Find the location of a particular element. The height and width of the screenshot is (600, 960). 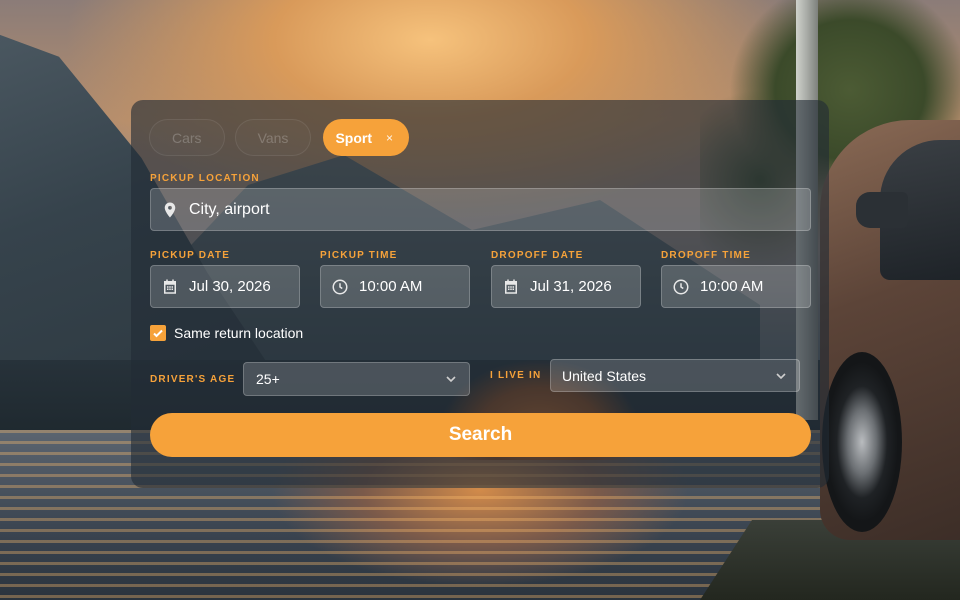

dropoff-date-group: DROPOFF DATE Jul 31, 2026 is located at coordinates (566, 279).